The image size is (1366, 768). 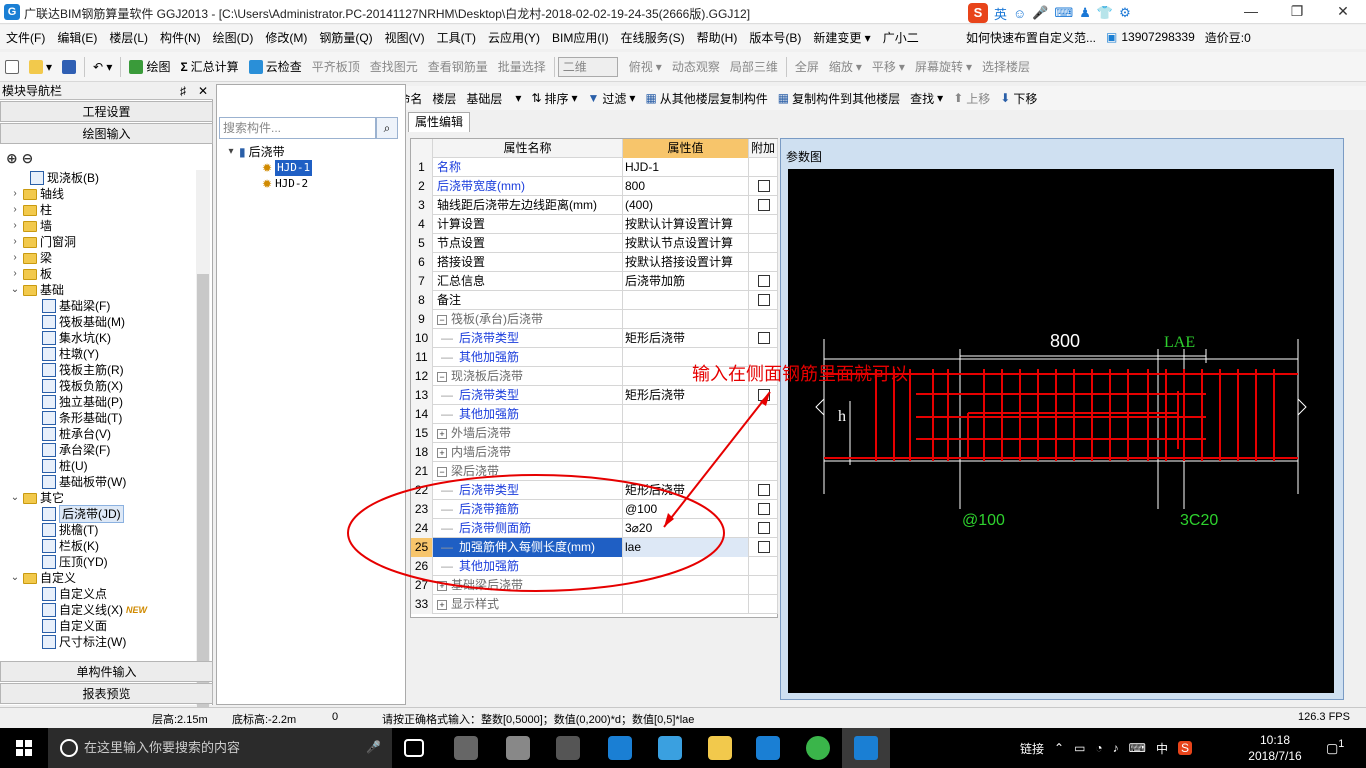 I want to click on ime-indicator: 中, so click(x=1162, y=748).